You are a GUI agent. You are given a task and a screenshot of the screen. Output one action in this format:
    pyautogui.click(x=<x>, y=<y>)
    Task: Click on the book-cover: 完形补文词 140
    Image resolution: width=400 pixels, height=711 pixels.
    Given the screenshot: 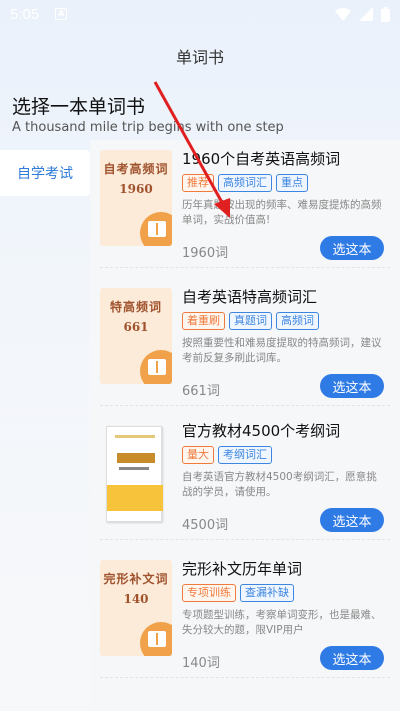 What is the action you would take?
    pyautogui.click(x=136, y=608)
    